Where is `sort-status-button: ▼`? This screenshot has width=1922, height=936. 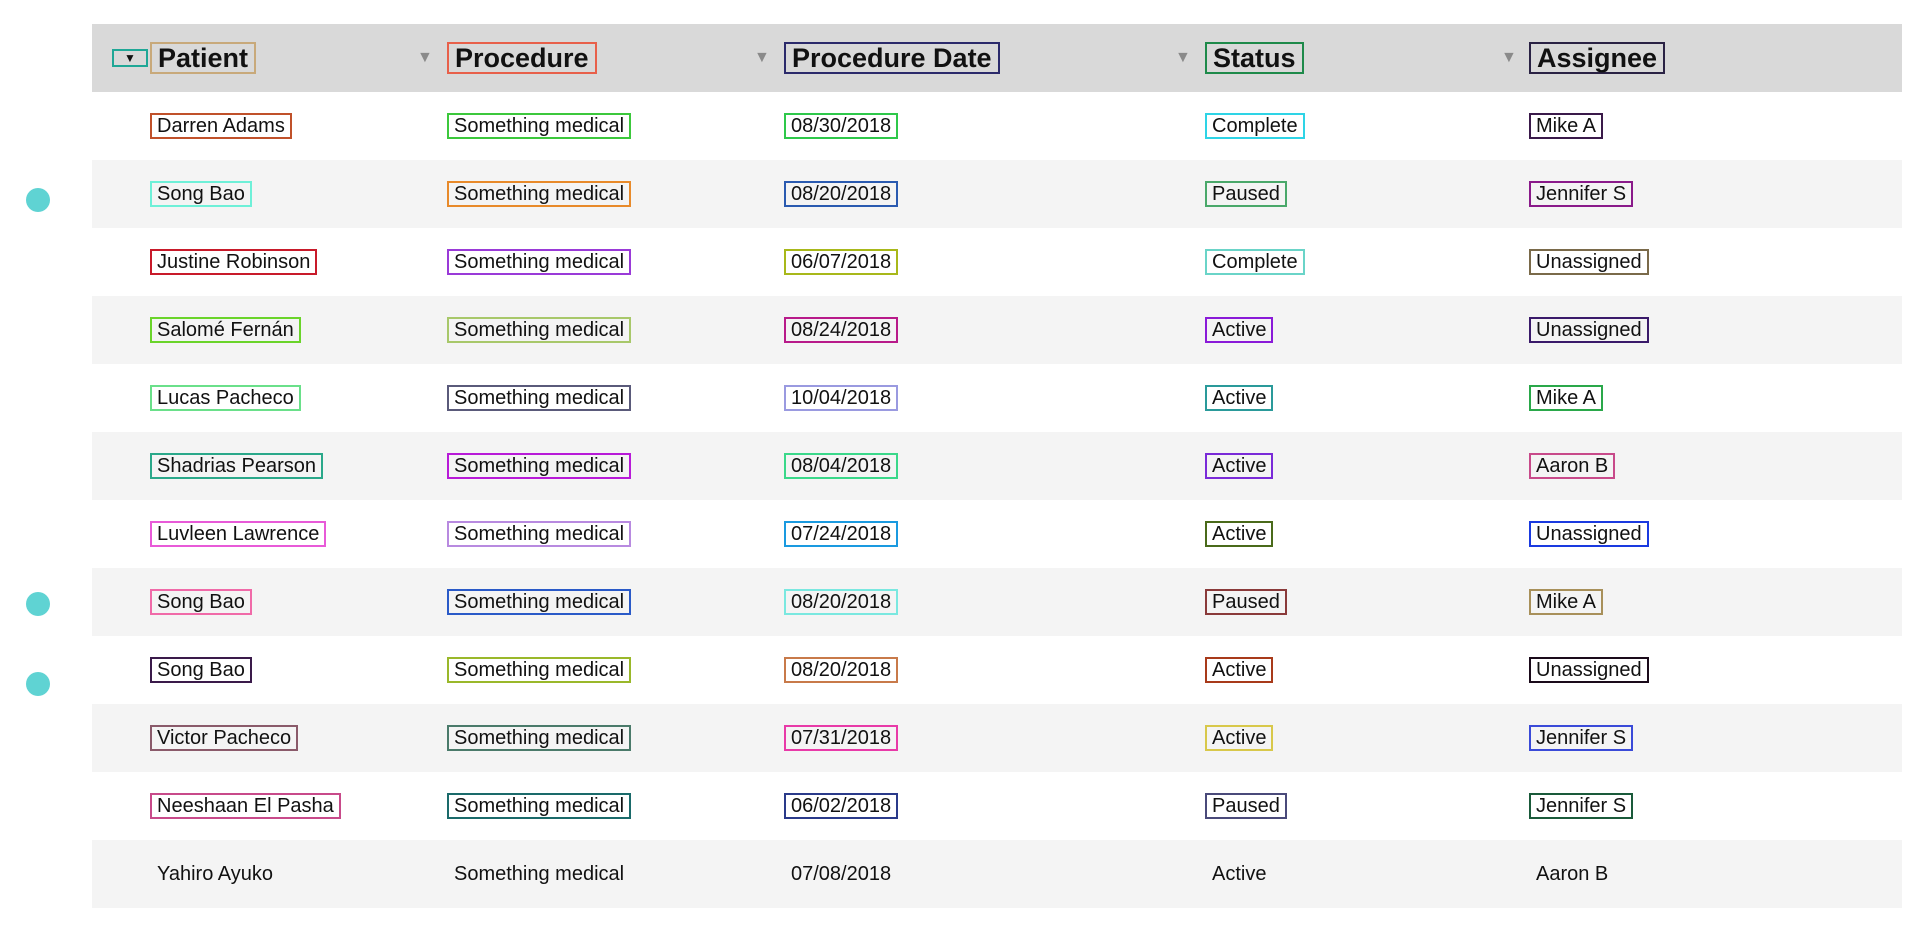
sort-status-button: ▼ is located at coordinates (1183, 58).